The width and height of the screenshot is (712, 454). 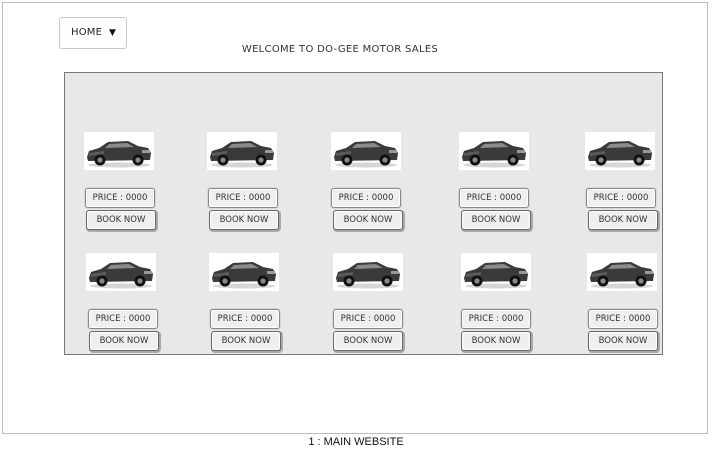 I want to click on welcome-heading: WELCOME TO DO-GEE MOTOR SALES, so click(x=340, y=49).